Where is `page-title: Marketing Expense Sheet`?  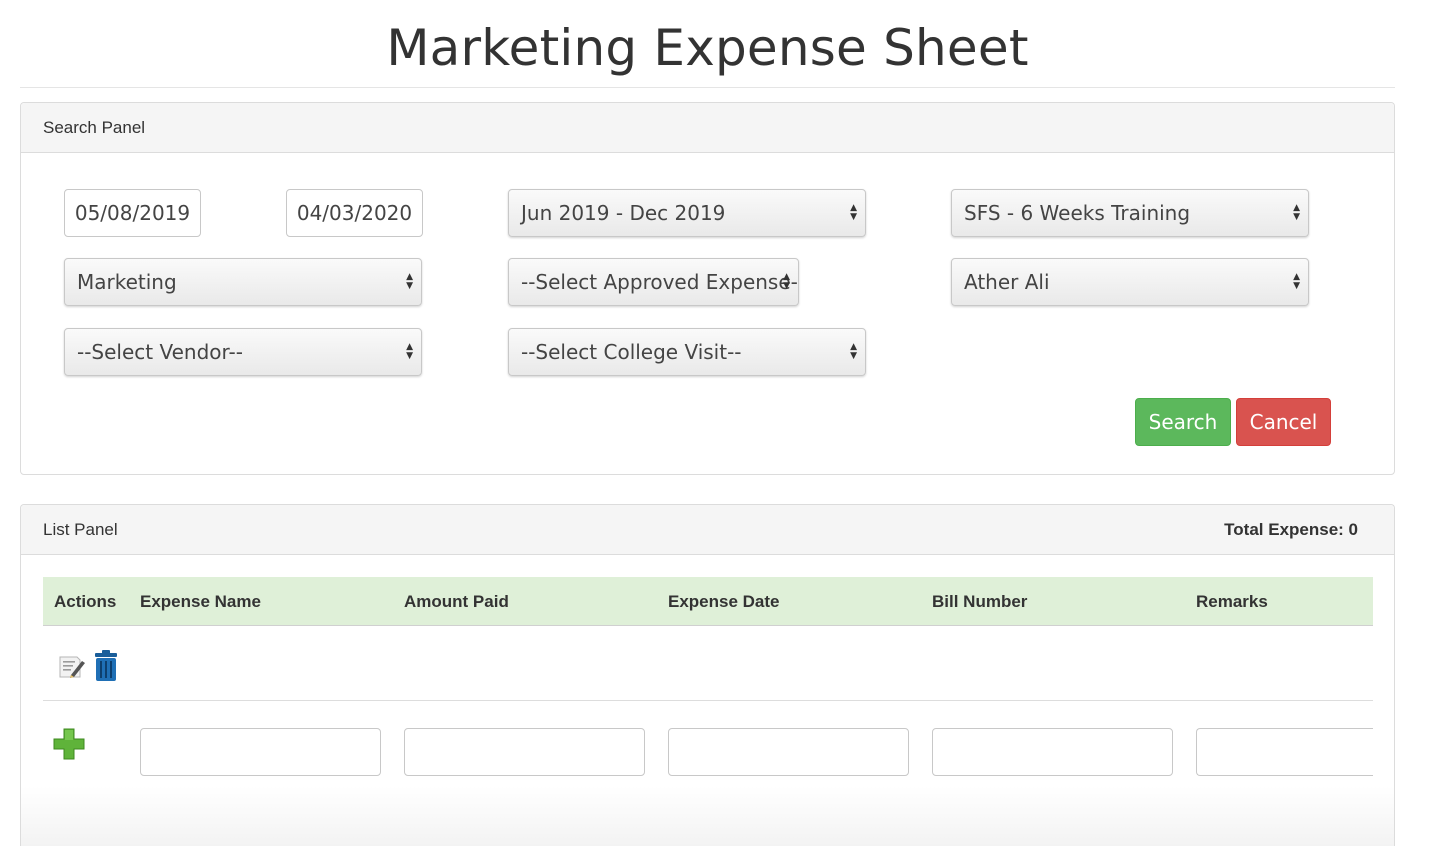 page-title: Marketing Expense Sheet is located at coordinates (707, 48).